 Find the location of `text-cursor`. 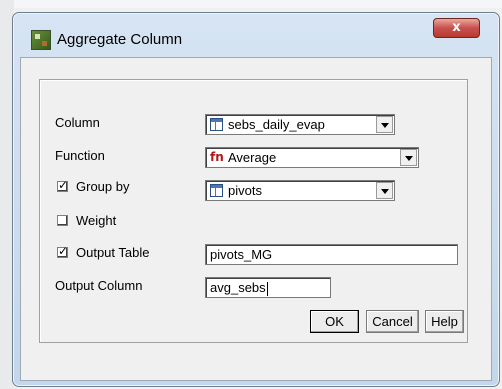

text-cursor is located at coordinates (267, 288).